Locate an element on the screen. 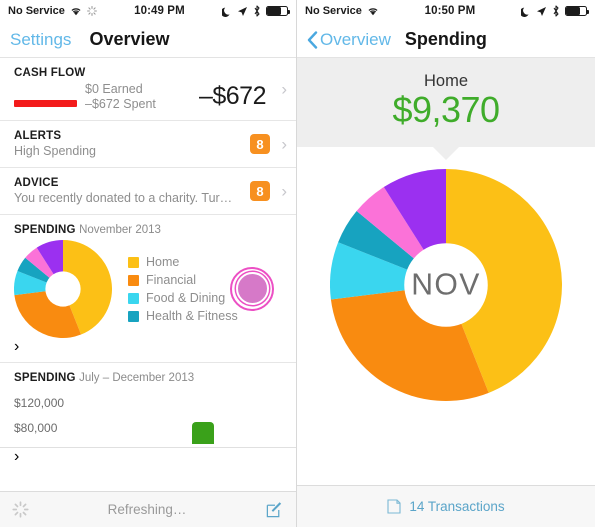  y-tick-label: $120,000 is located at coordinates (39, 403).